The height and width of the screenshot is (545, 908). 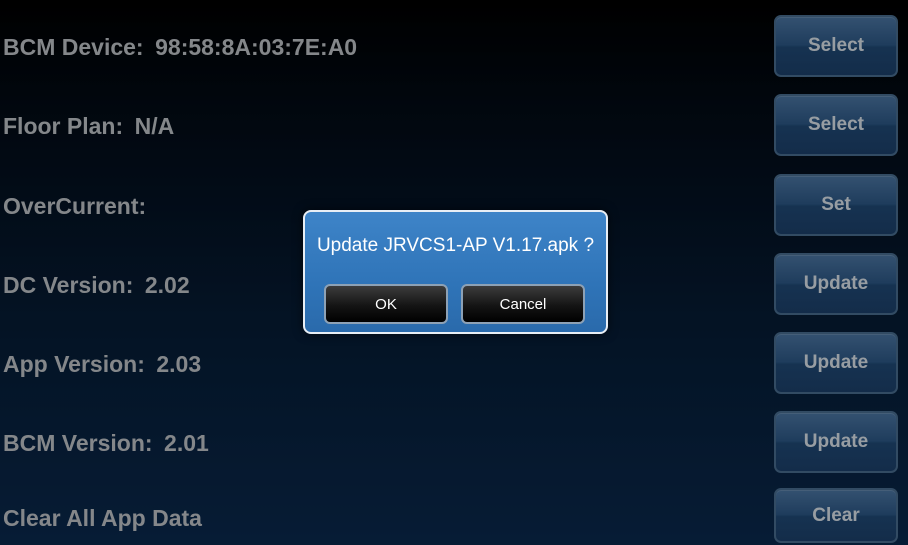 I want to click on dialog-message: Update JRVCS1-AP V1.17.apk ?, so click(x=455, y=245).